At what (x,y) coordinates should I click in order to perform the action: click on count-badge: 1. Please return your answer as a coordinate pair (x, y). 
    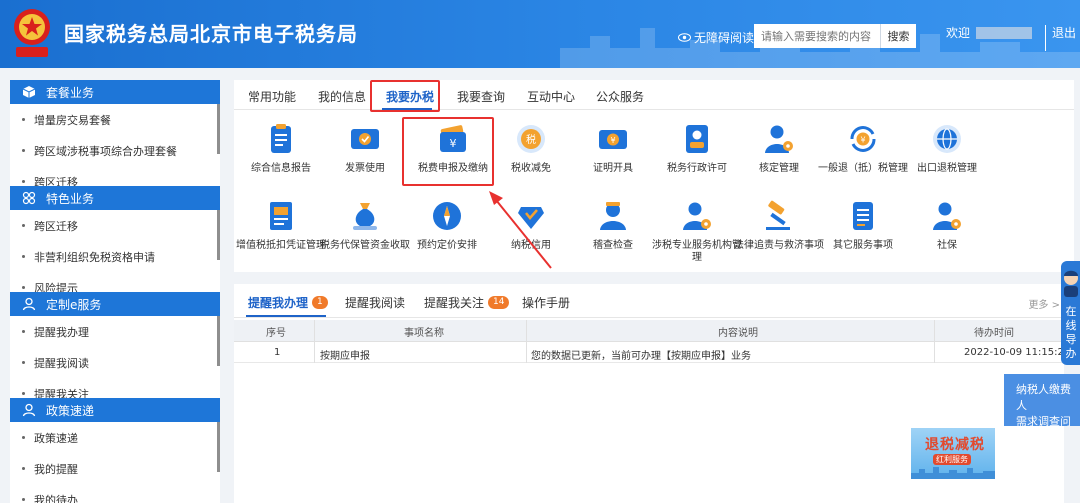
    Looking at the image, I should click on (320, 302).